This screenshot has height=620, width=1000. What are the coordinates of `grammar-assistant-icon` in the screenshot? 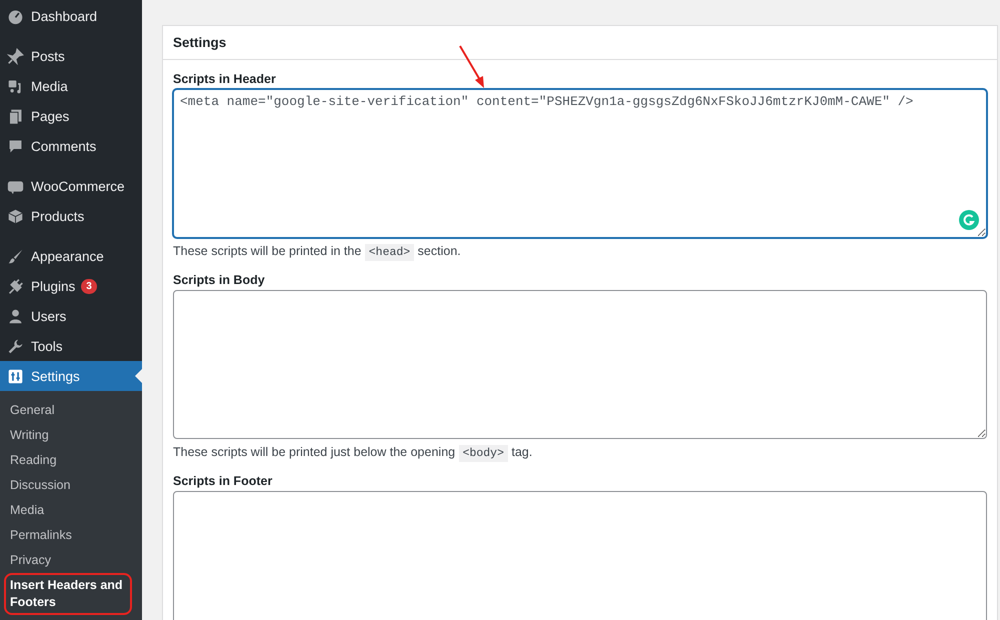 It's located at (969, 220).